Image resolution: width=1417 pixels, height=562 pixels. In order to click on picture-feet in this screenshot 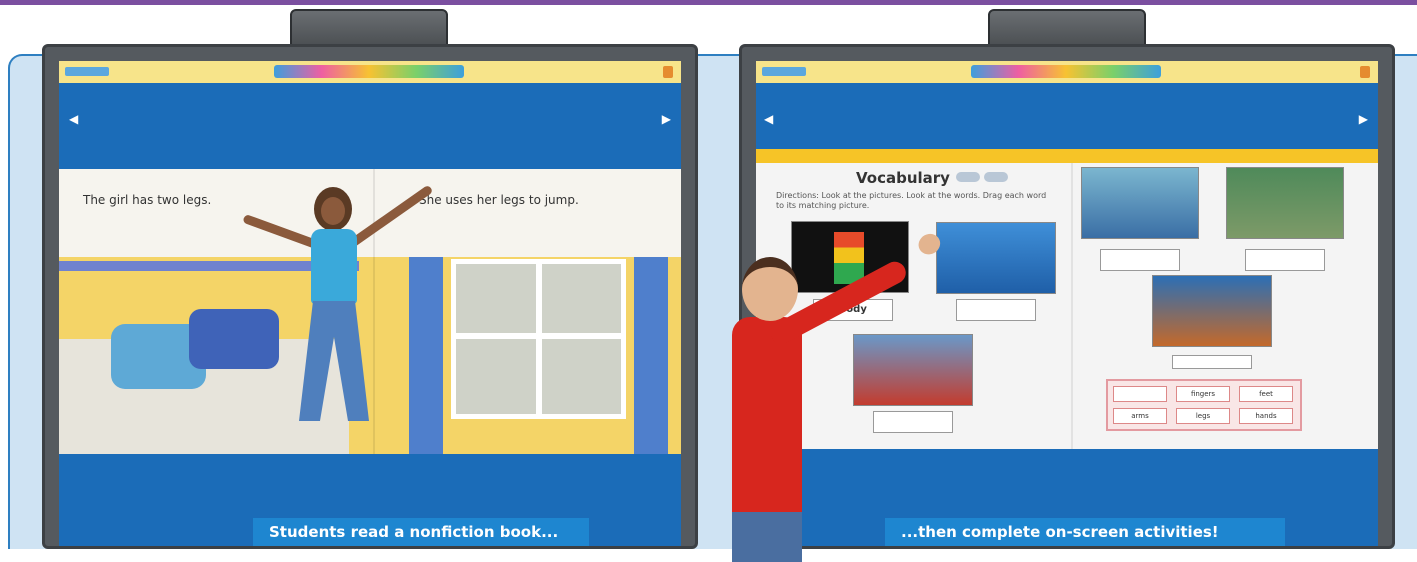, I will do `click(1140, 203)`.